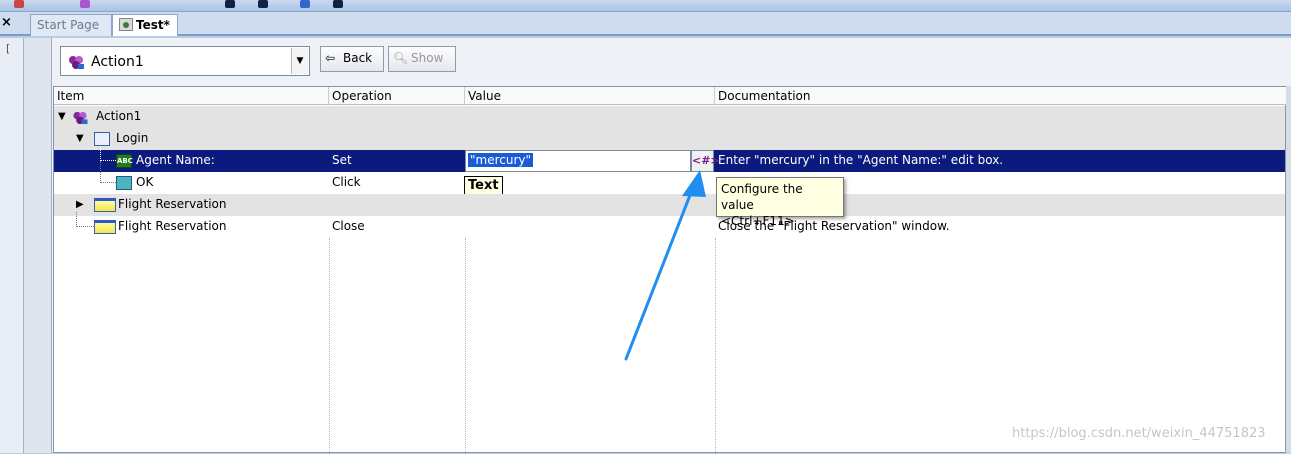 The width and height of the screenshot is (1291, 454). I want to click on test-document-icon, so click(126, 24).